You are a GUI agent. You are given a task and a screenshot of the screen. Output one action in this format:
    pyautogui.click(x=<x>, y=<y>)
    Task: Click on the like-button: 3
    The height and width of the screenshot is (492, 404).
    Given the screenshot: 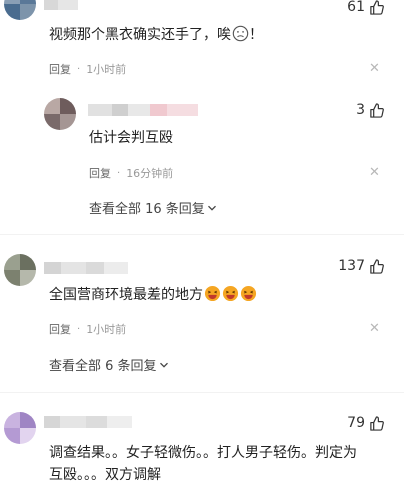 What is the action you would take?
    pyautogui.click(x=370, y=110)
    